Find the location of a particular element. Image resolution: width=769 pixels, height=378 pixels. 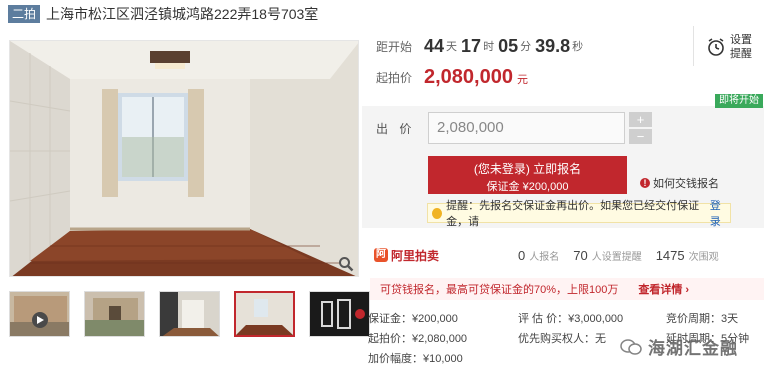

status-badge: 即将开始 is located at coordinates (739, 101).